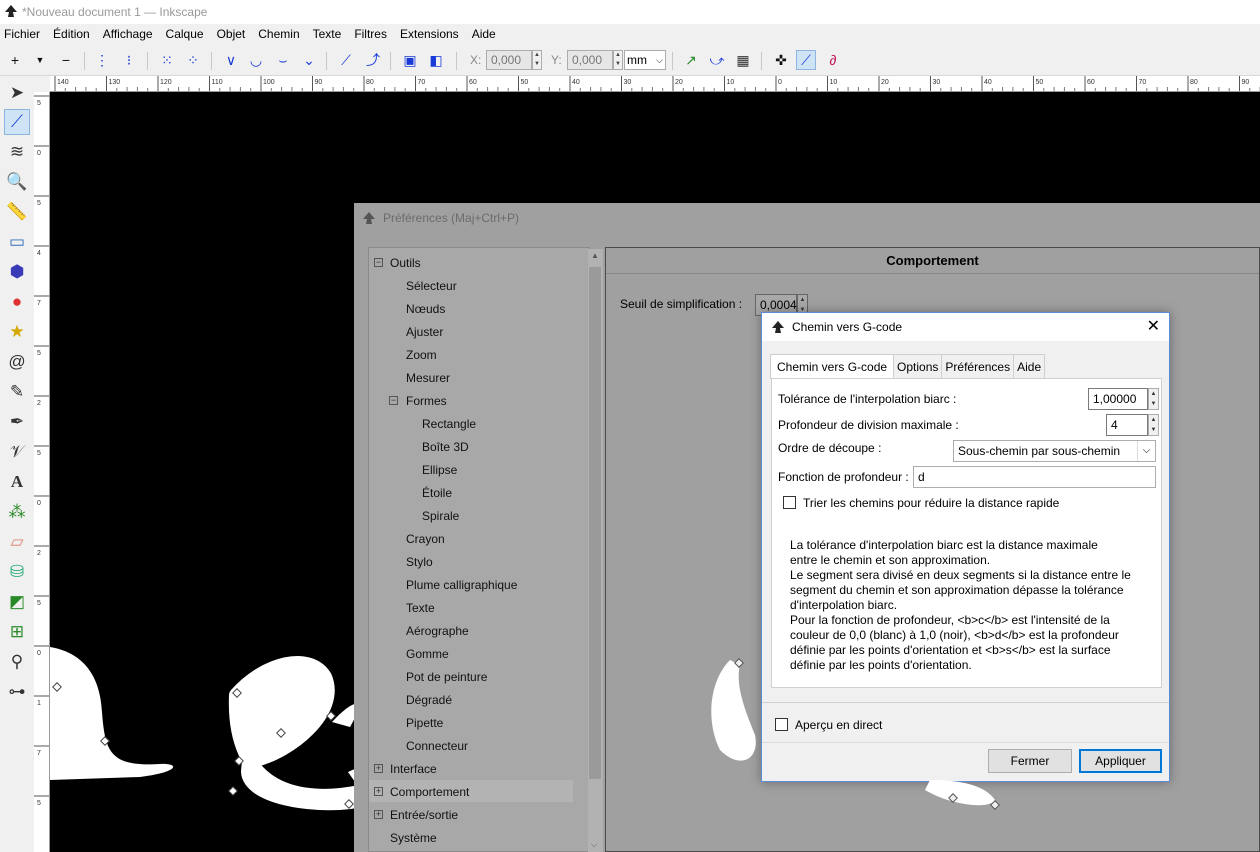 Image resolution: width=1260 pixels, height=852 pixels. Describe the element at coordinates (17, 662) in the screenshot. I see `dropper-tool-icon: ⚲` at that location.